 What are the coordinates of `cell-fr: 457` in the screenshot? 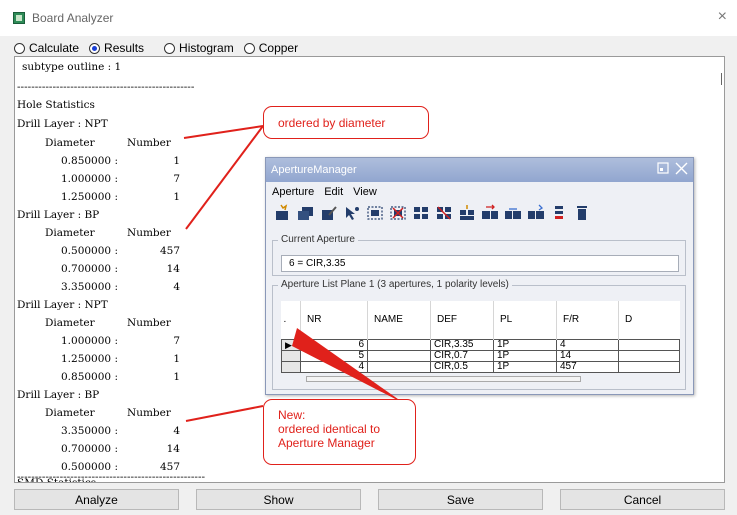 It's located at (587, 366).